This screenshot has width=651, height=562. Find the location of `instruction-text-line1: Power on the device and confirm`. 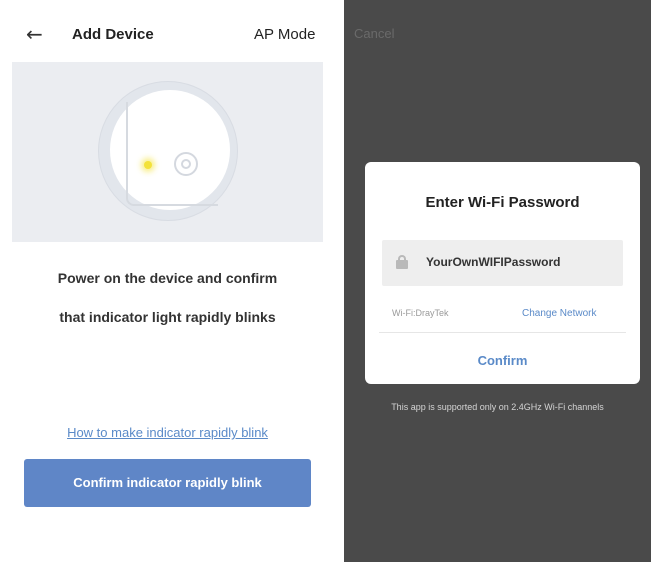

instruction-text-line1: Power on the device and confirm is located at coordinates (167, 278).